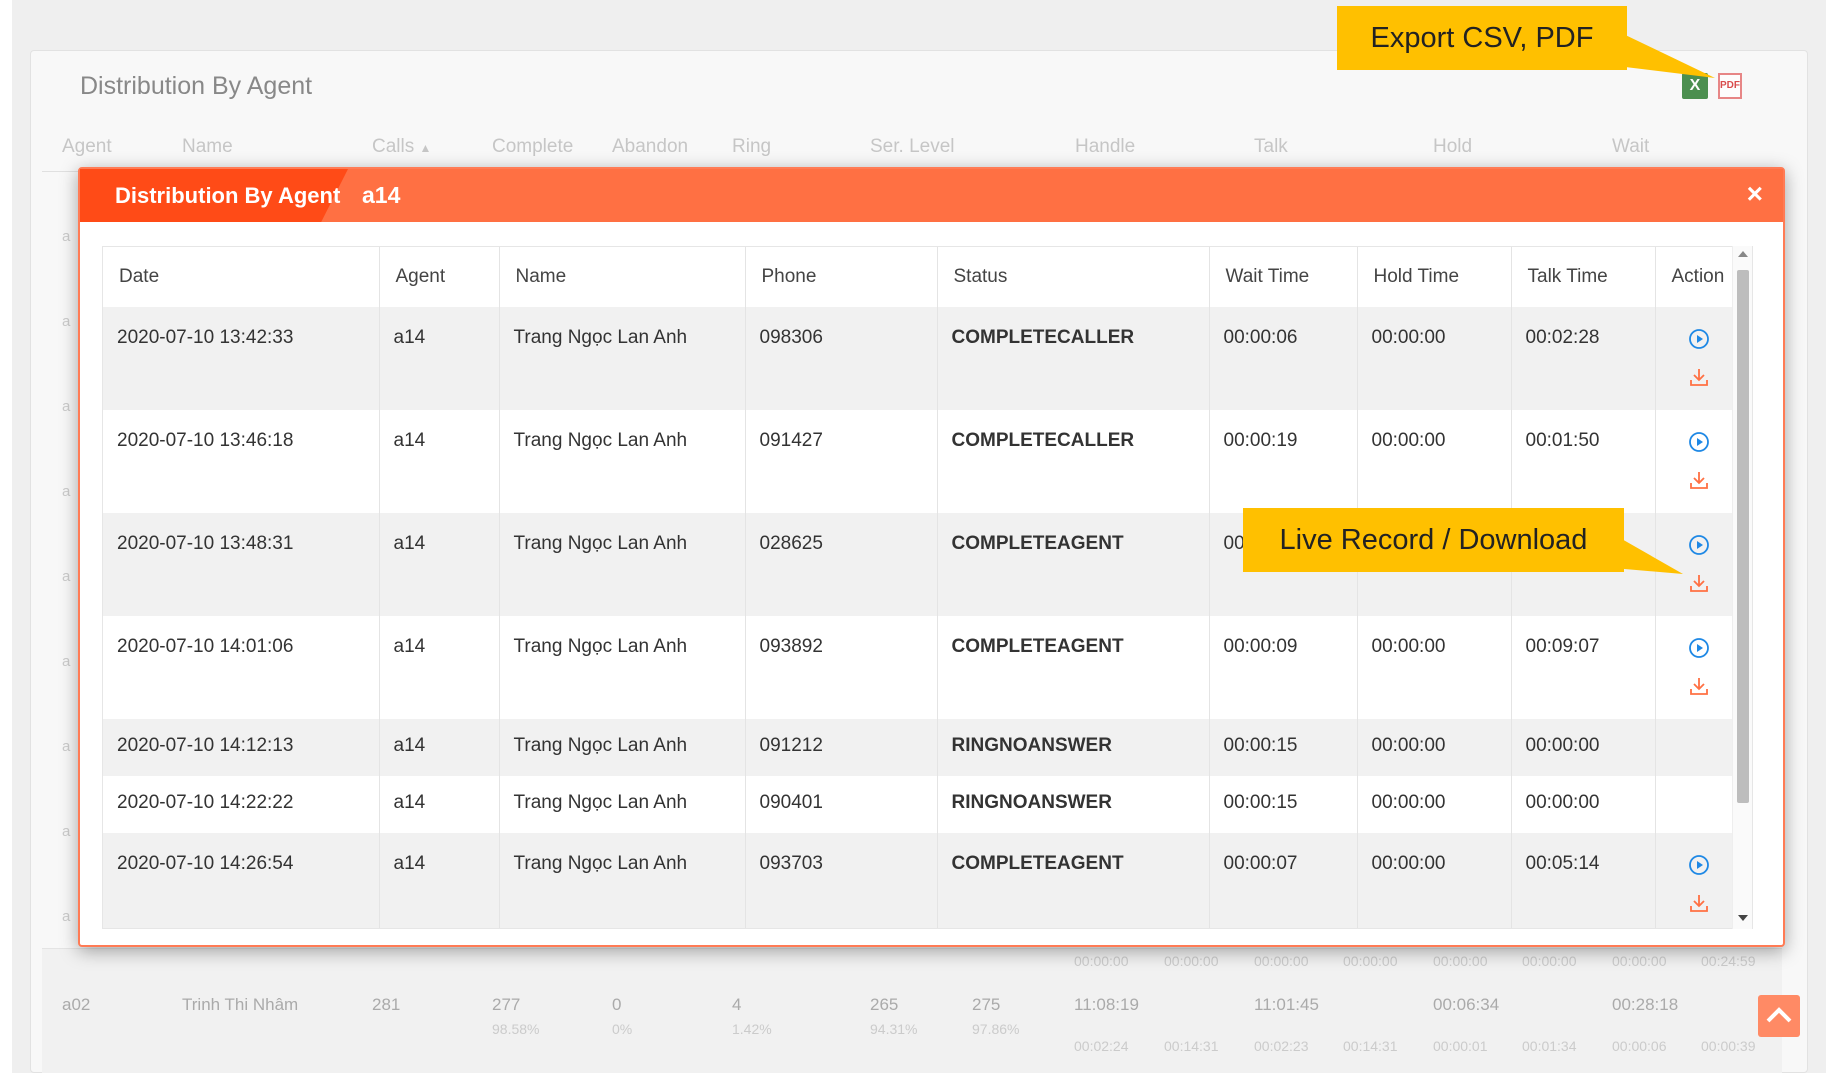  Describe the element at coordinates (1583, 747) in the screenshot. I see `cell-talk-time: 00:00:00` at that location.